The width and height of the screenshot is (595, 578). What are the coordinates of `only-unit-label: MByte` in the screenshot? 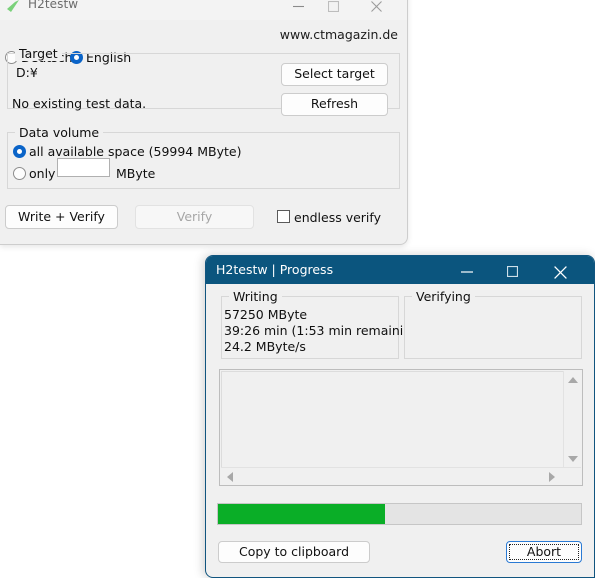 It's located at (136, 173).